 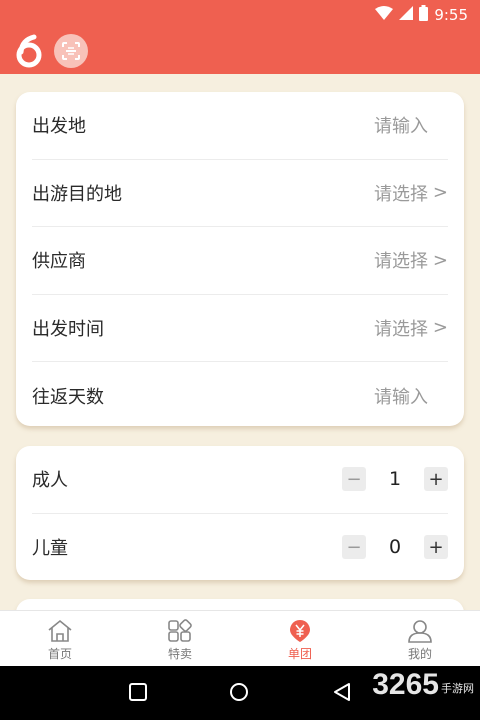 I want to click on destination-field: 出游目的地 请选择 >, so click(x=240, y=193).